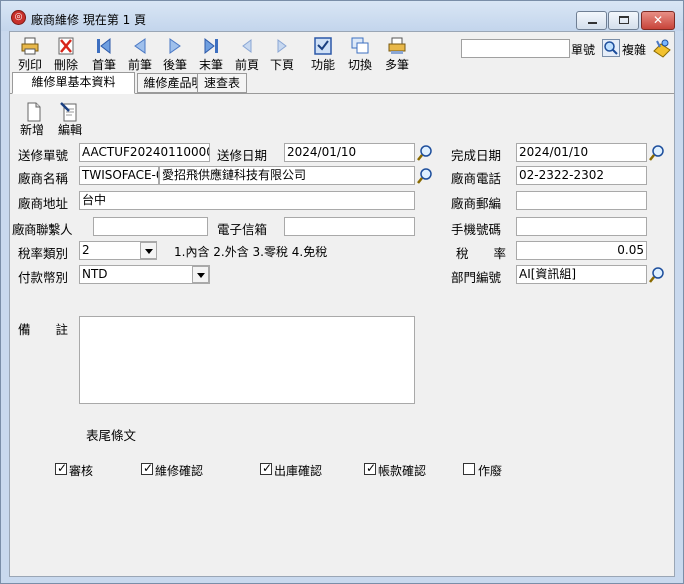 The image size is (684, 584). What do you see at coordinates (583, 50) in the screenshot?
I see `doc-no-label: 單號` at bounding box center [583, 50].